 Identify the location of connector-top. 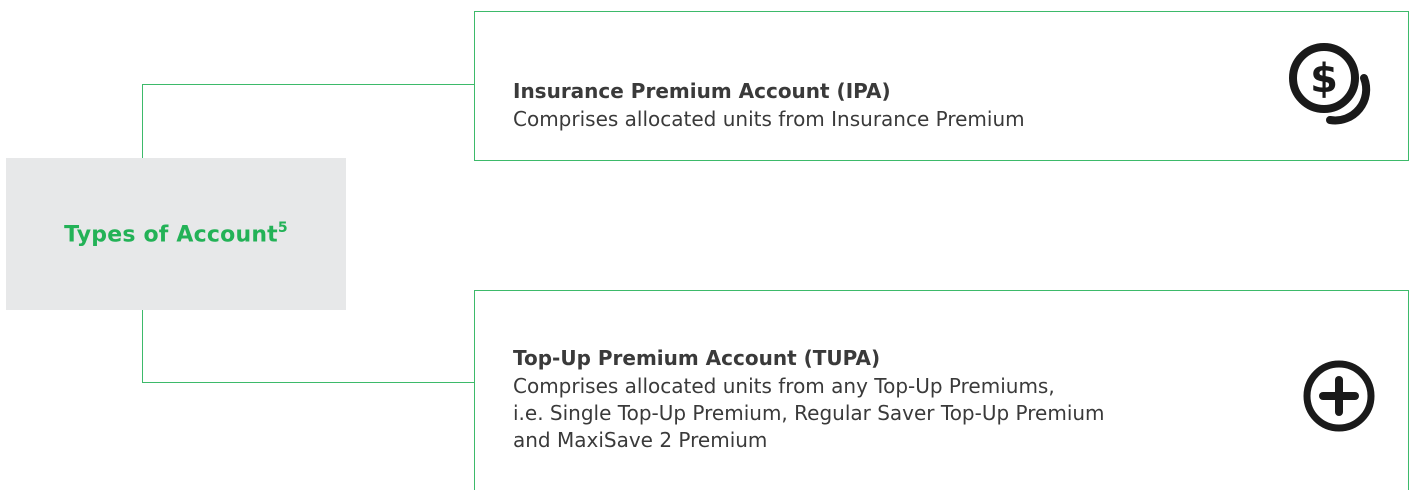
(308, 121).